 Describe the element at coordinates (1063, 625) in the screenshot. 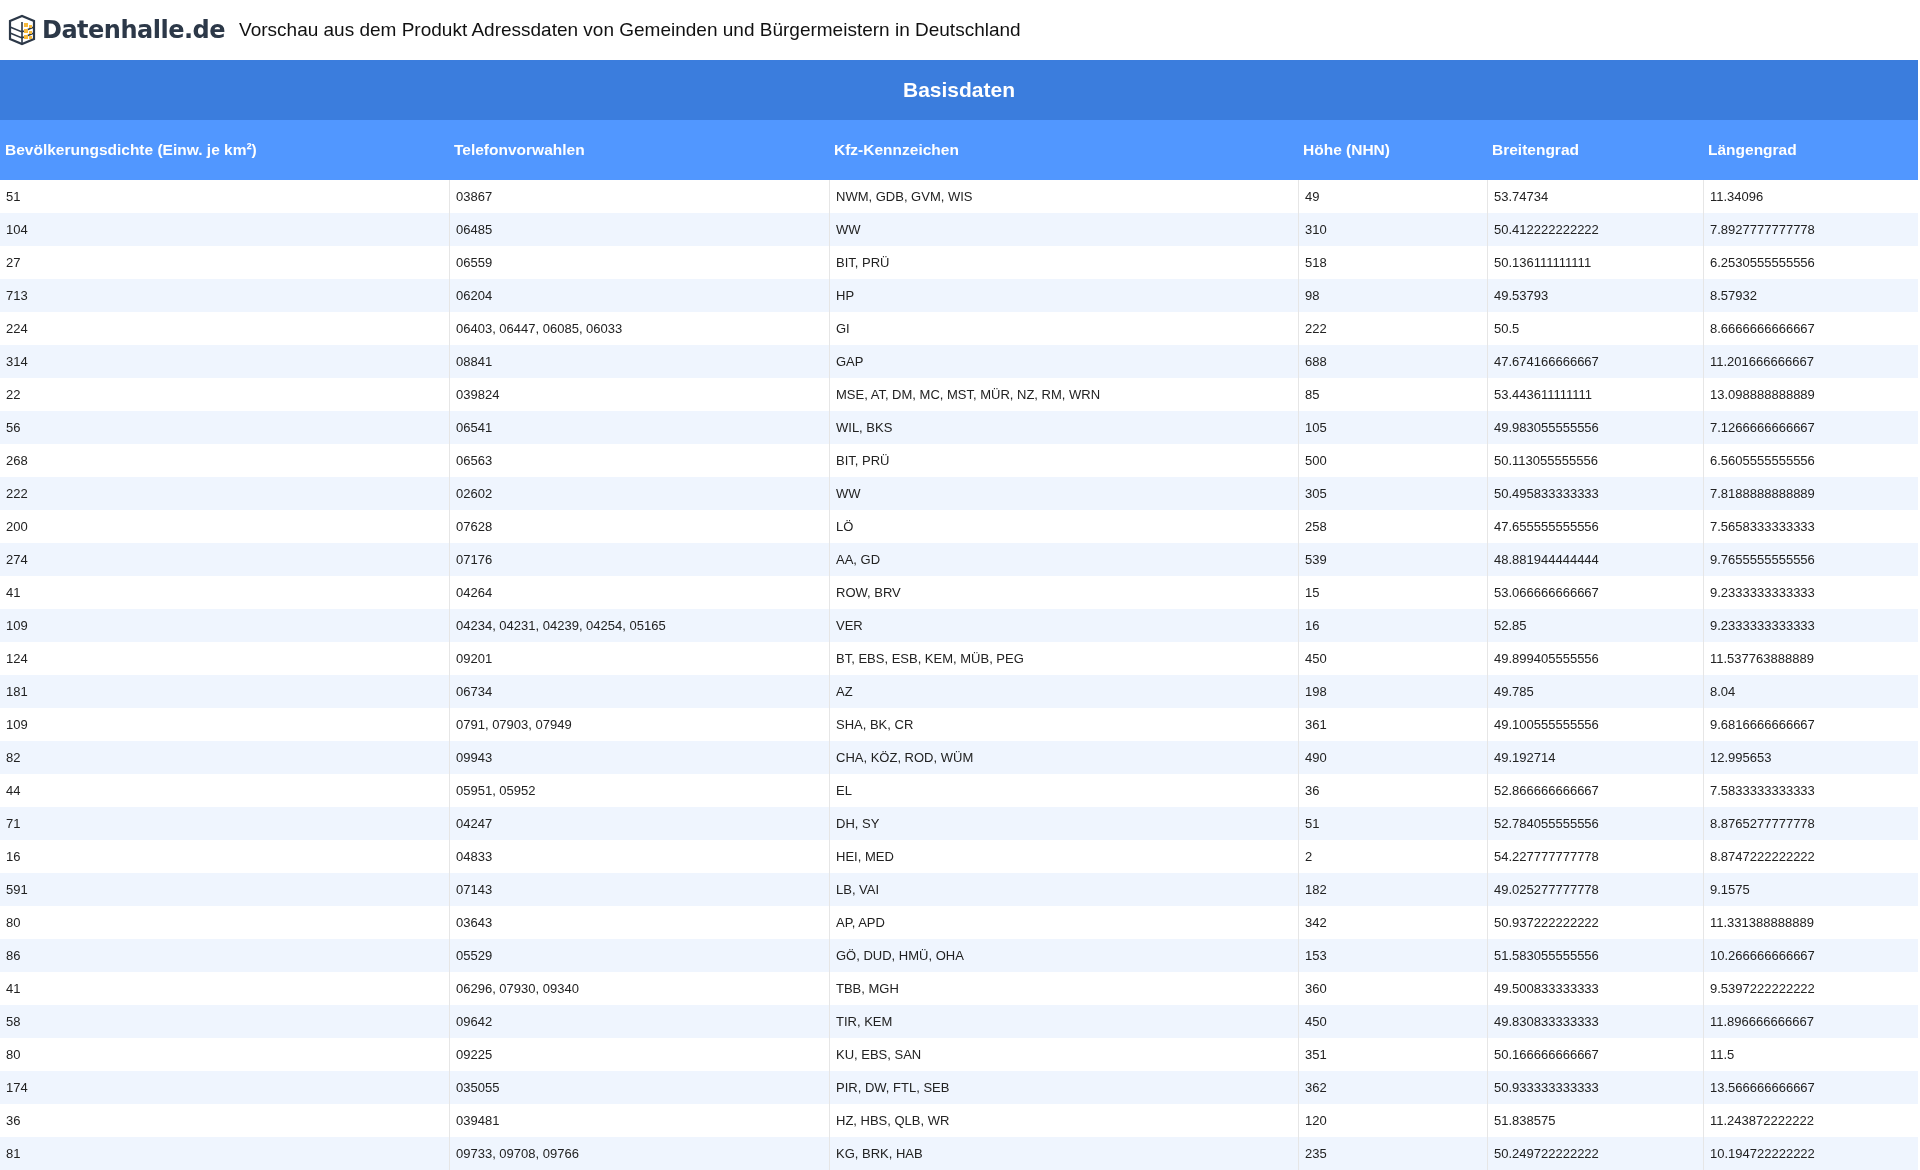

I see `table-cell: VER` at that location.